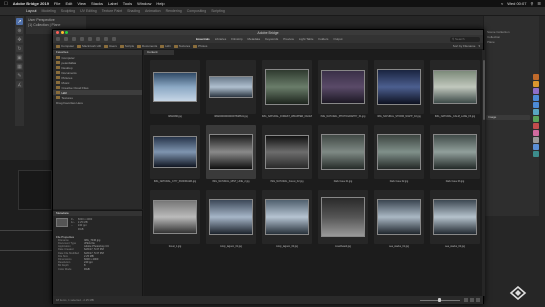  Describe the element at coordinates (19, 66) in the screenshot. I see `transform-tool-icon: ▦` at that location.